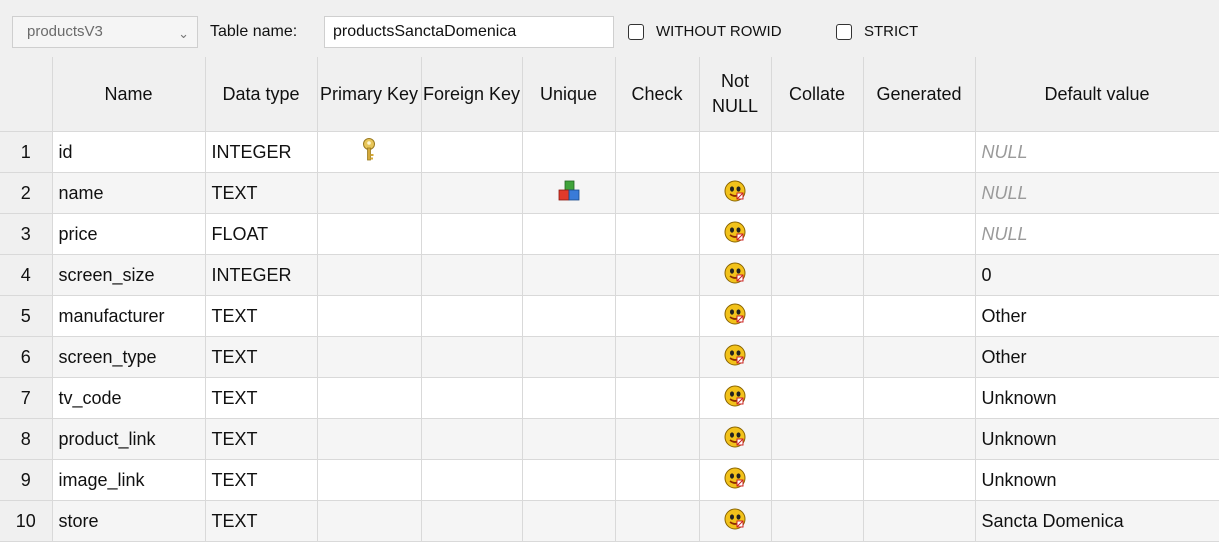 This screenshot has width=1219, height=542. What do you see at coordinates (1097, 275) in the screenshot?
I see `default-value-cell: 0` at bounding box center [1097, 275].